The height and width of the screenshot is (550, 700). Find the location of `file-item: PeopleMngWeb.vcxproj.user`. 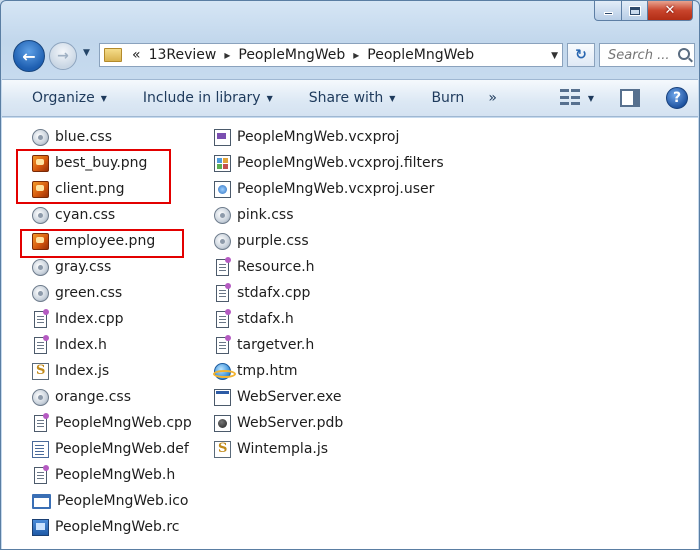

file-item: PeopleMngWeb.vcxproj.user is located at coordinates (329, 189).